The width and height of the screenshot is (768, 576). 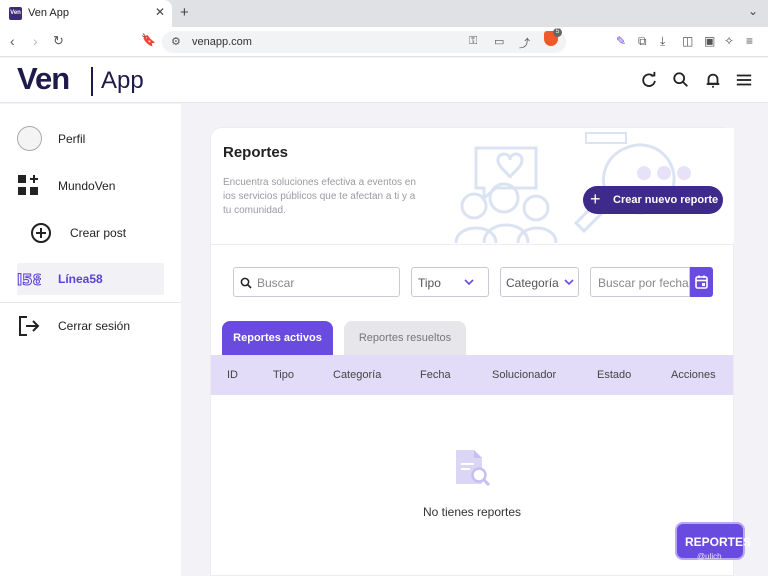 I want to click on categoria-select-value: Categoría, so click(x=532, y=283).